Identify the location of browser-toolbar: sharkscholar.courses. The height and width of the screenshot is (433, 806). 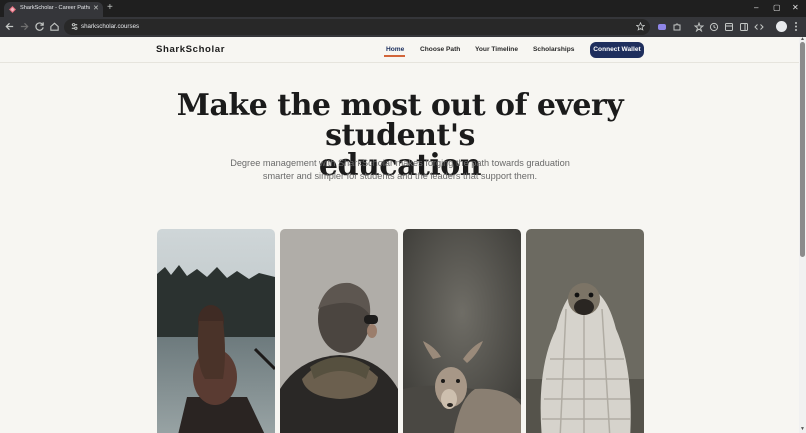
(403, 27).